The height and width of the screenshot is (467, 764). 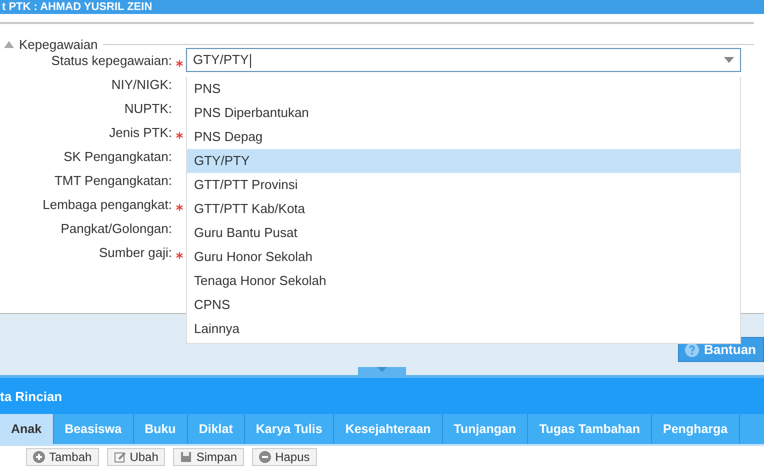 What do you see at coordinates (463, 209) in the screenshot?
I see `dropdown-option: GTT/PTT Kab/Kota` at bounding box center [463, 209].